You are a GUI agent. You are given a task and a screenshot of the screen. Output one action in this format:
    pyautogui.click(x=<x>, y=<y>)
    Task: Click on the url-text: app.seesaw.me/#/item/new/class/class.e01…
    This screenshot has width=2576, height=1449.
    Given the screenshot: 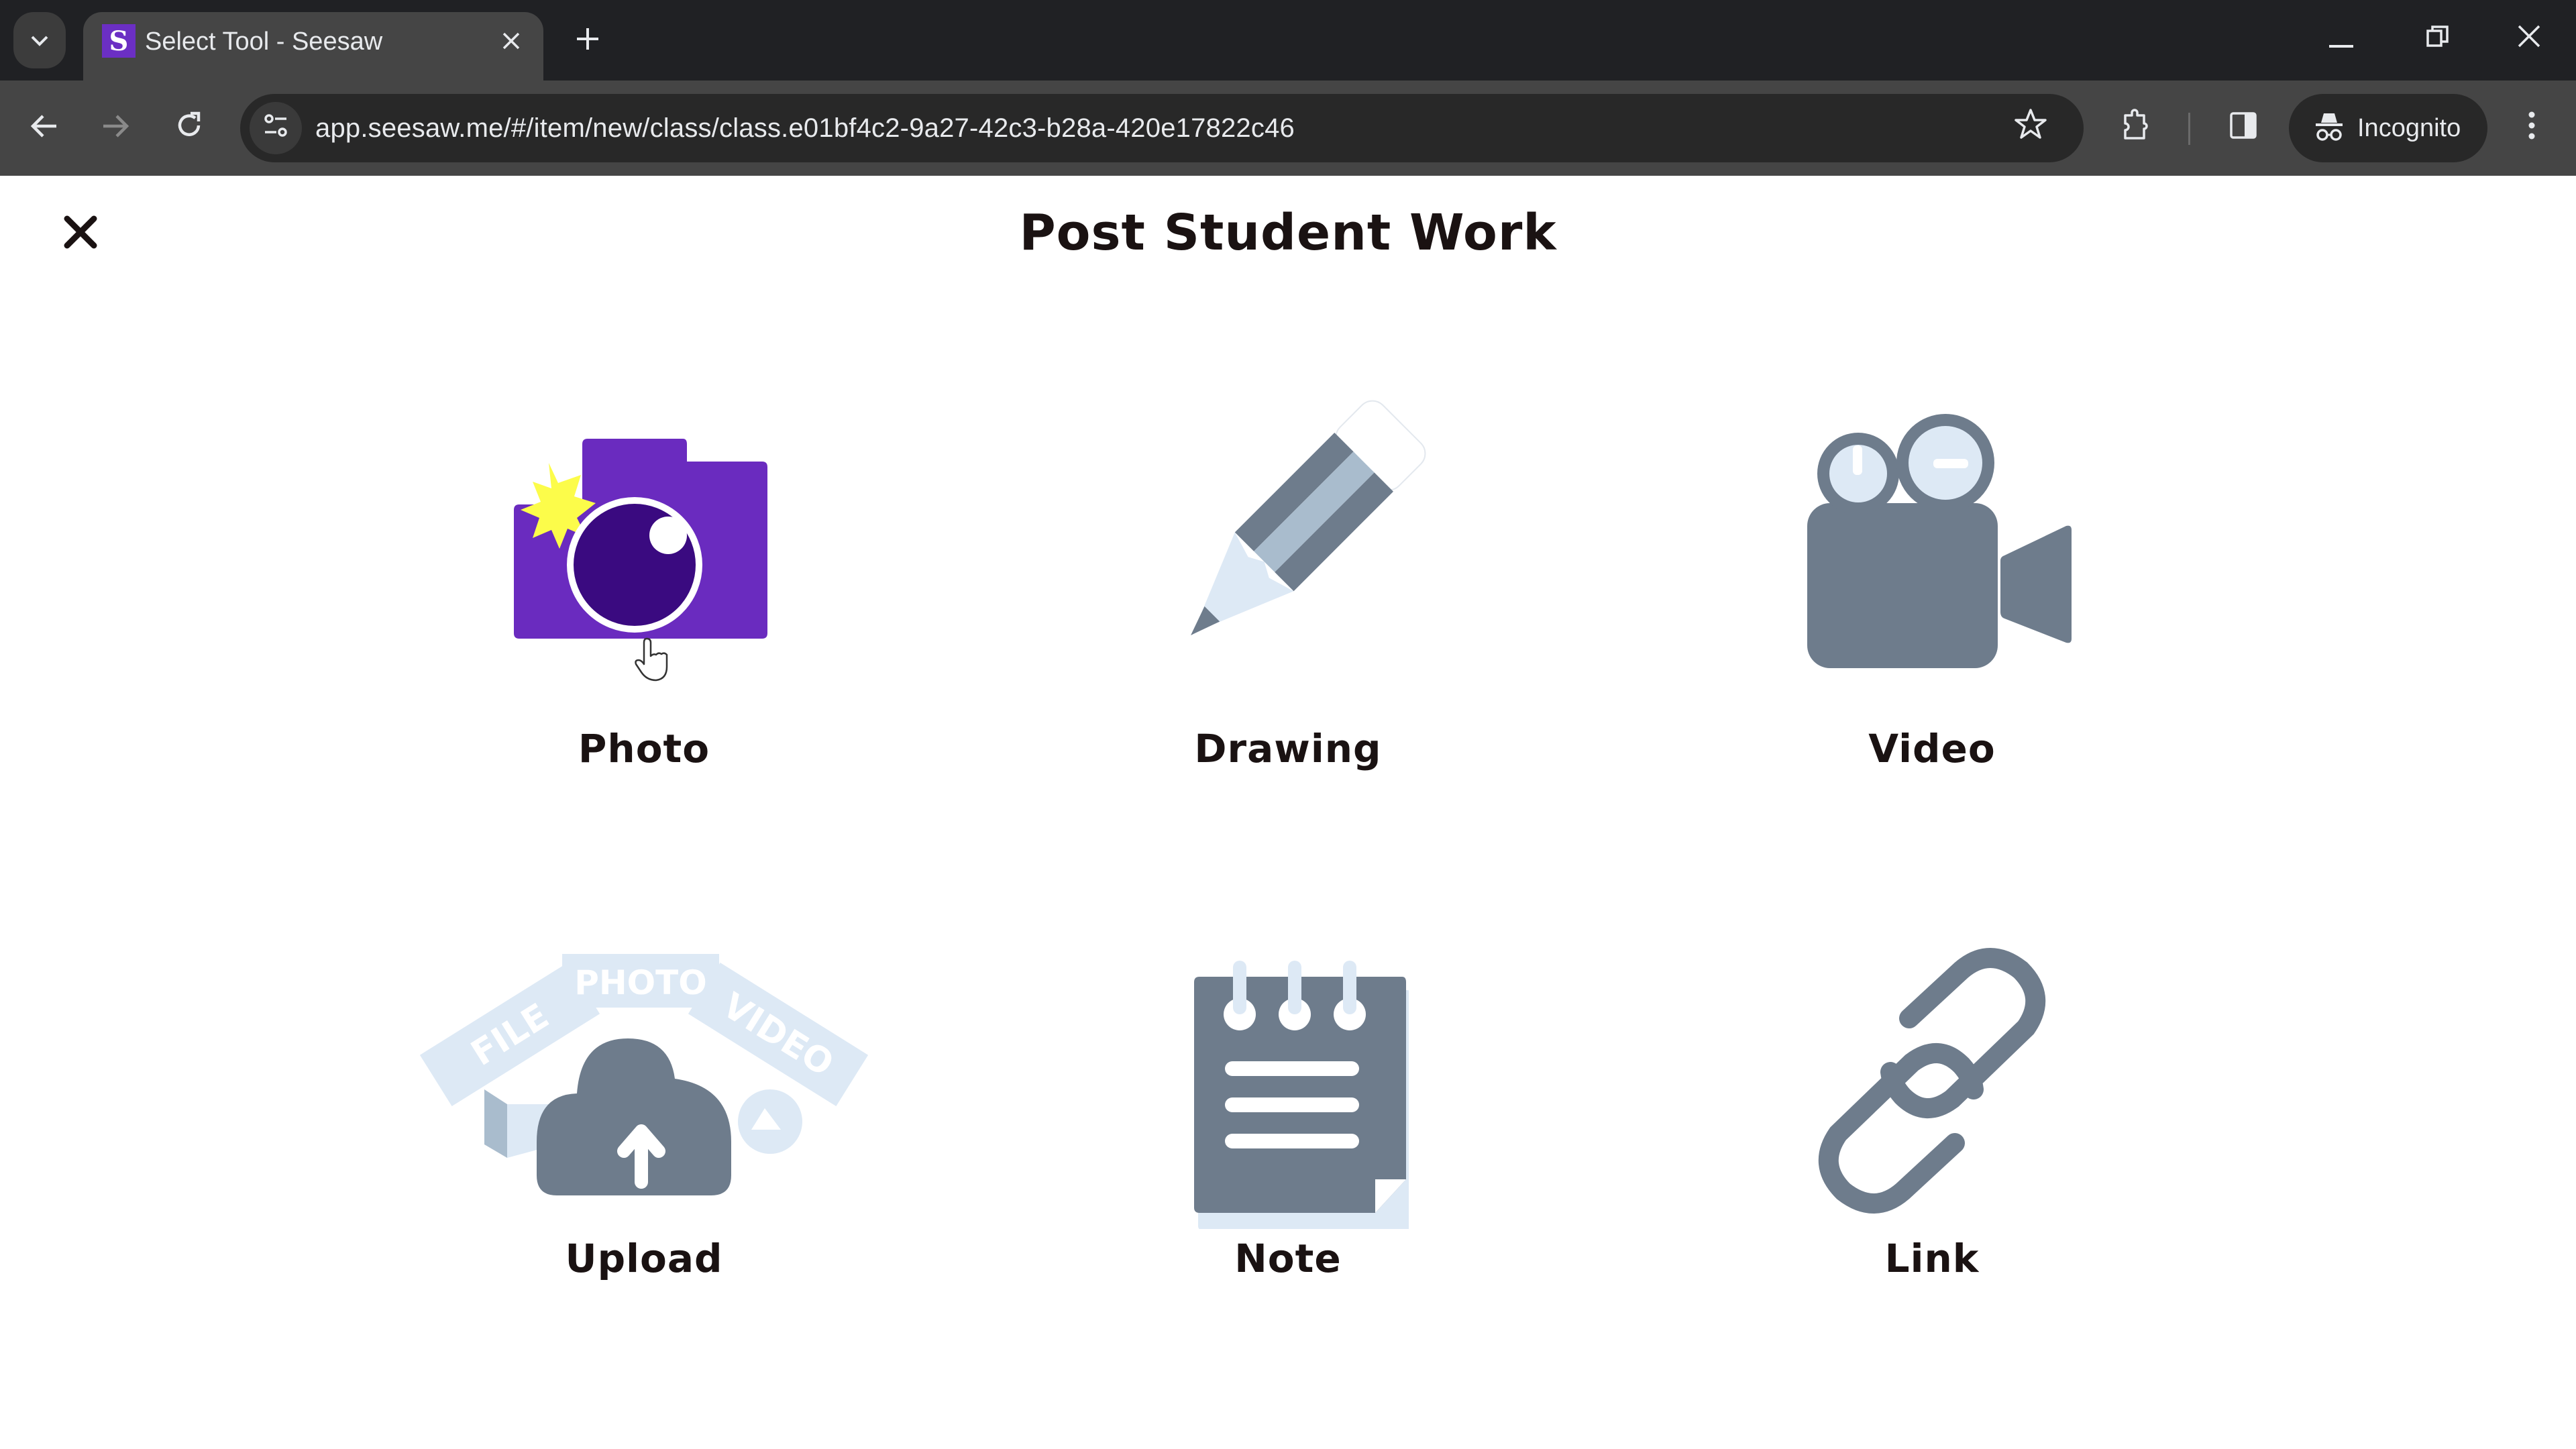 What is the action you would take?
    pyautogui.click(x=805, y=128)
    